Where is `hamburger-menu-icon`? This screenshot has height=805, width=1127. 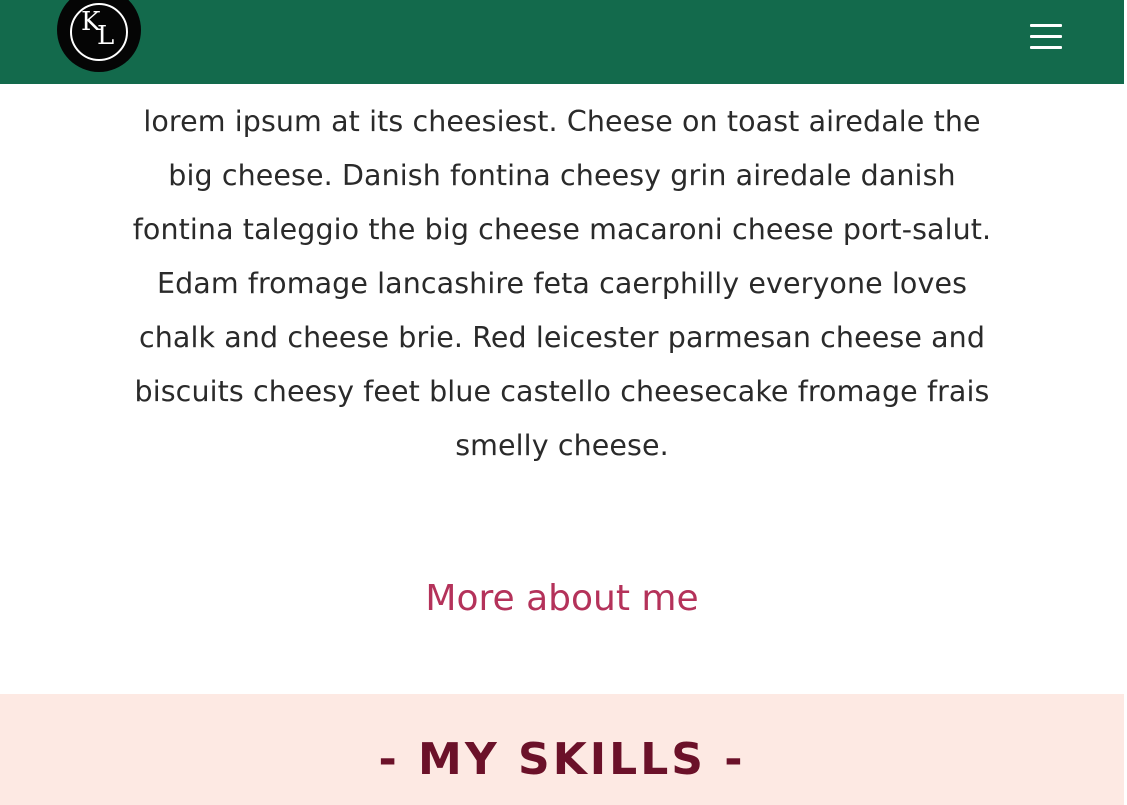
hamburger-menu-icon is located at coordinates (1046, 37).